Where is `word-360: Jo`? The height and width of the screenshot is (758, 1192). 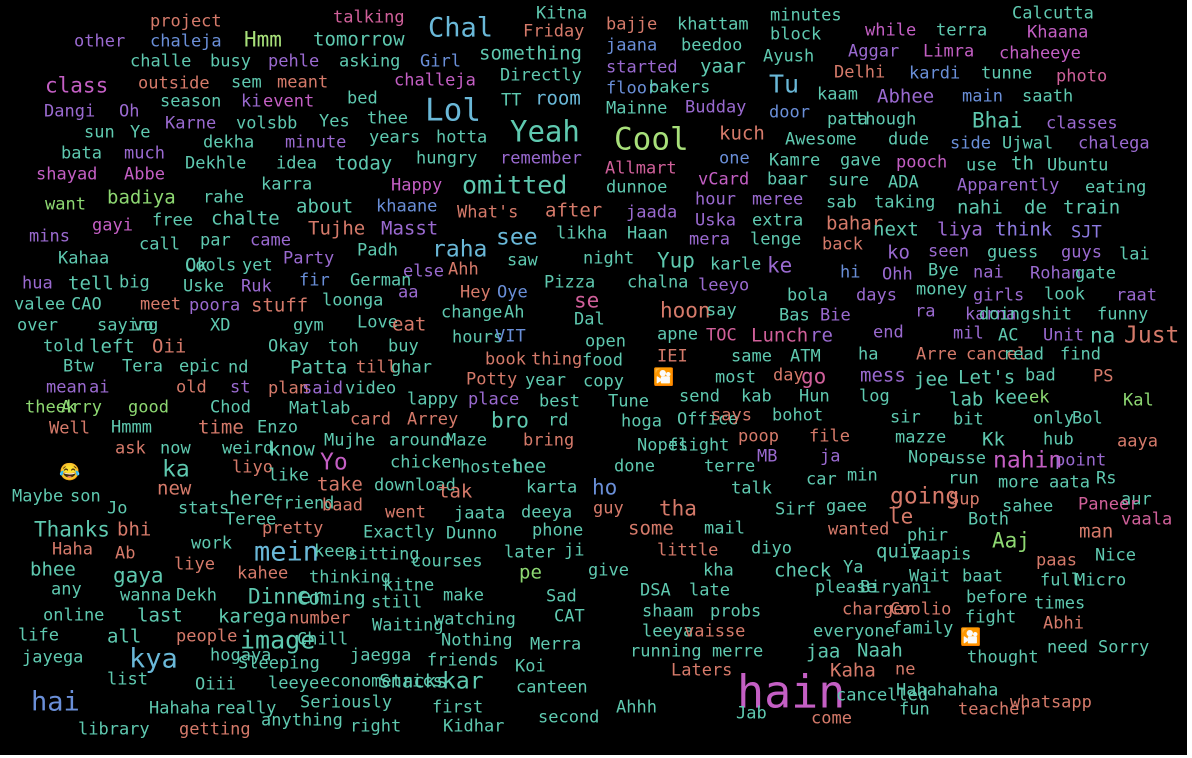
word-360: Jo is located at coordinates (117, 508).